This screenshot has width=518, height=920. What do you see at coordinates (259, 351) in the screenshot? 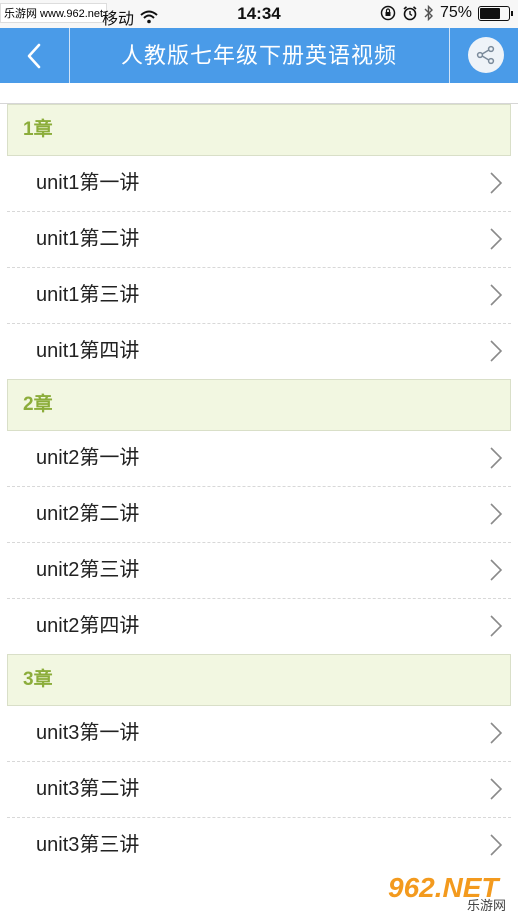
I see `lesson-item: unit1第四讲` at bounding box center [259, 351].